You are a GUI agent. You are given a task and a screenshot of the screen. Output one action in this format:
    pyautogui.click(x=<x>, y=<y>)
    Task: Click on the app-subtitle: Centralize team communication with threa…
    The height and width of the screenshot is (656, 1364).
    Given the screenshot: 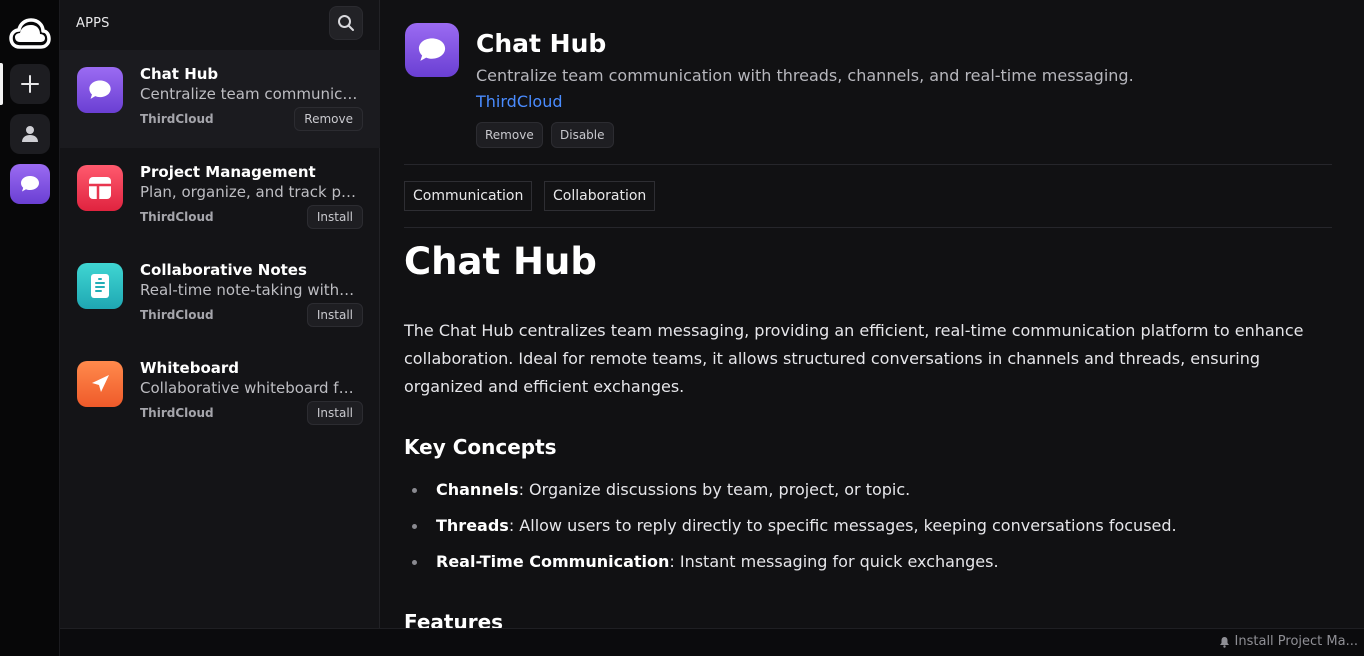 What is the action you would take?
    pyautogui.click(x=805, y=75)
    